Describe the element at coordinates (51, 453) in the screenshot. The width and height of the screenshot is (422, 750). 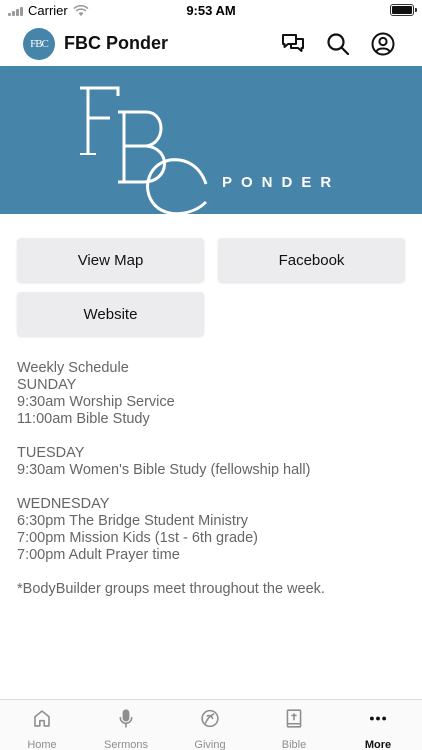
I see `schedule-day-tuesday: TUESDAY` at that location.